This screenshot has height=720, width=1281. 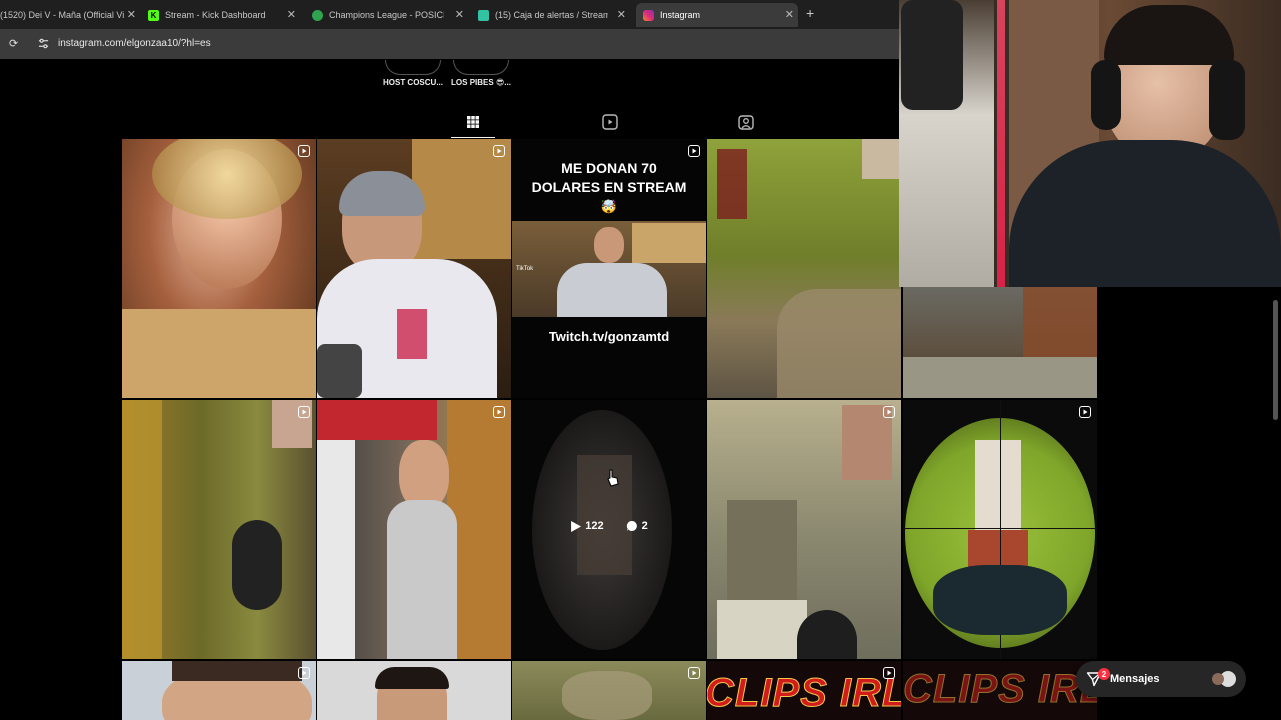 What do you see at coordinates (219, 690) in the screenshot?
I see `post-face-closeup` at bounding box center [219, 690].